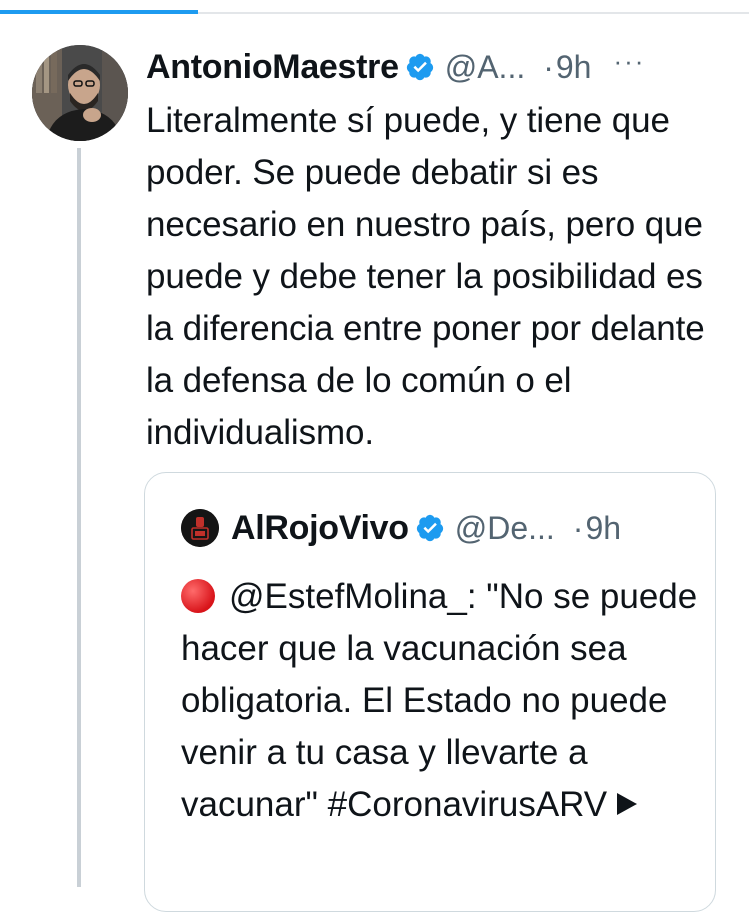  What do you see at coordinates (79, 517) in the screenshot?
I see `thread-connector-line` at bounding box center [79, 517].